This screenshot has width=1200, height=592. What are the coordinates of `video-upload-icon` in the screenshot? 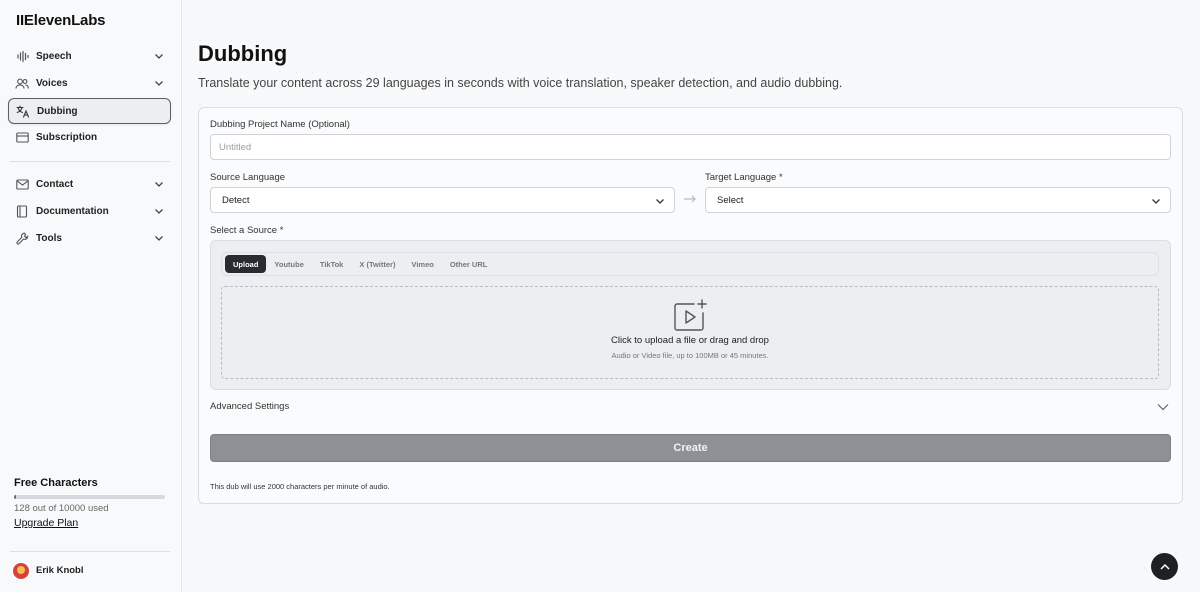 It's located at (690, 315).